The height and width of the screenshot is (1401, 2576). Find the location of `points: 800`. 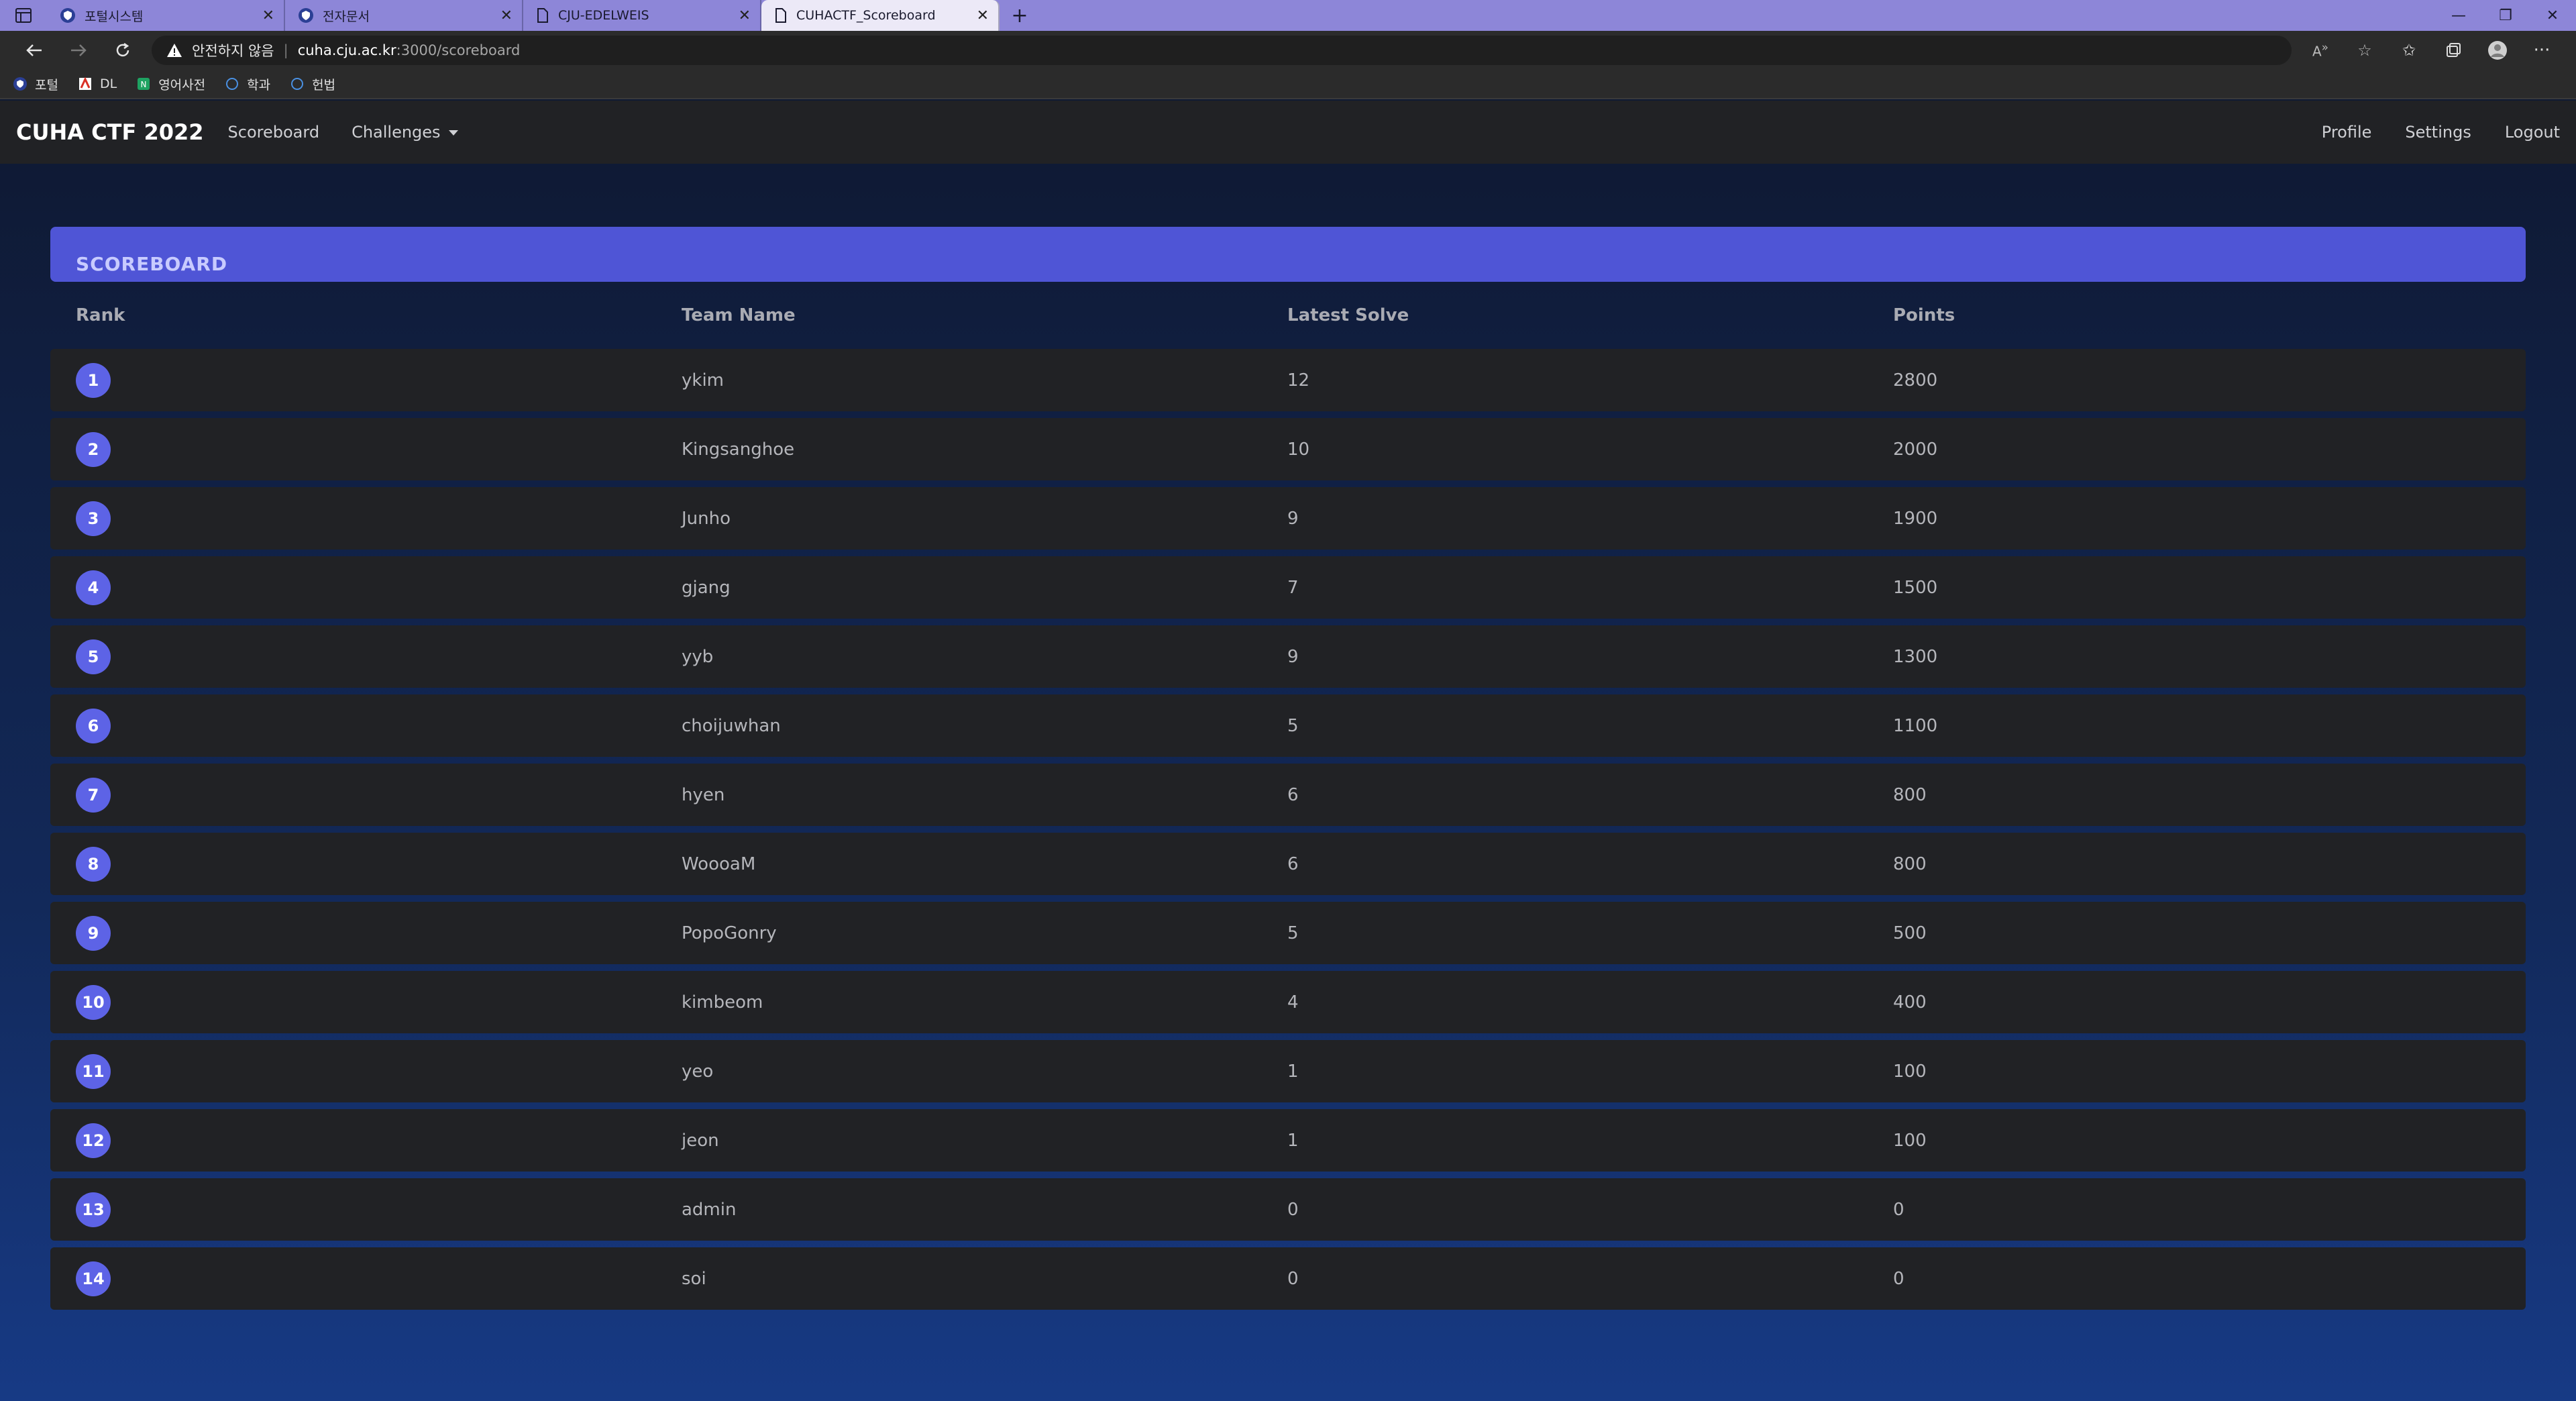

points: 800 is located at coordinates (1910, 795).